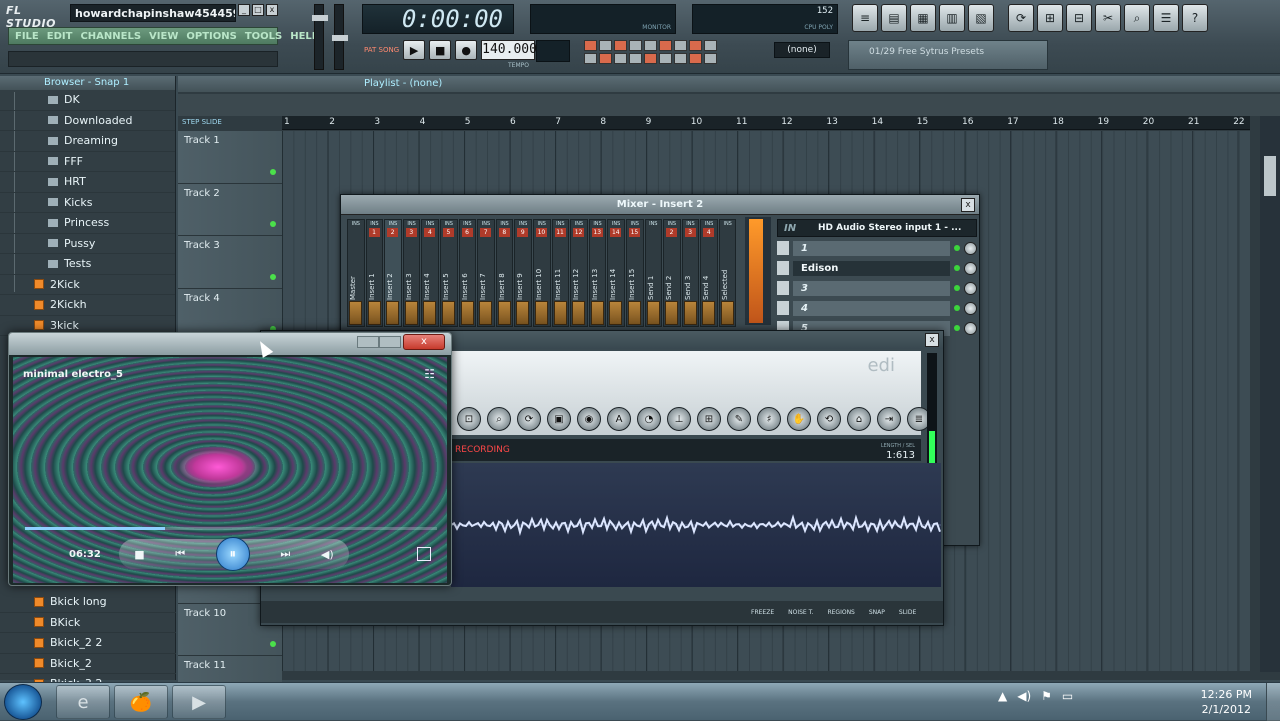 Image resolution: width=1280 pixels, height=721 pixels. I want to click on taskbar-internet-explorer: e, so click(83, 702).